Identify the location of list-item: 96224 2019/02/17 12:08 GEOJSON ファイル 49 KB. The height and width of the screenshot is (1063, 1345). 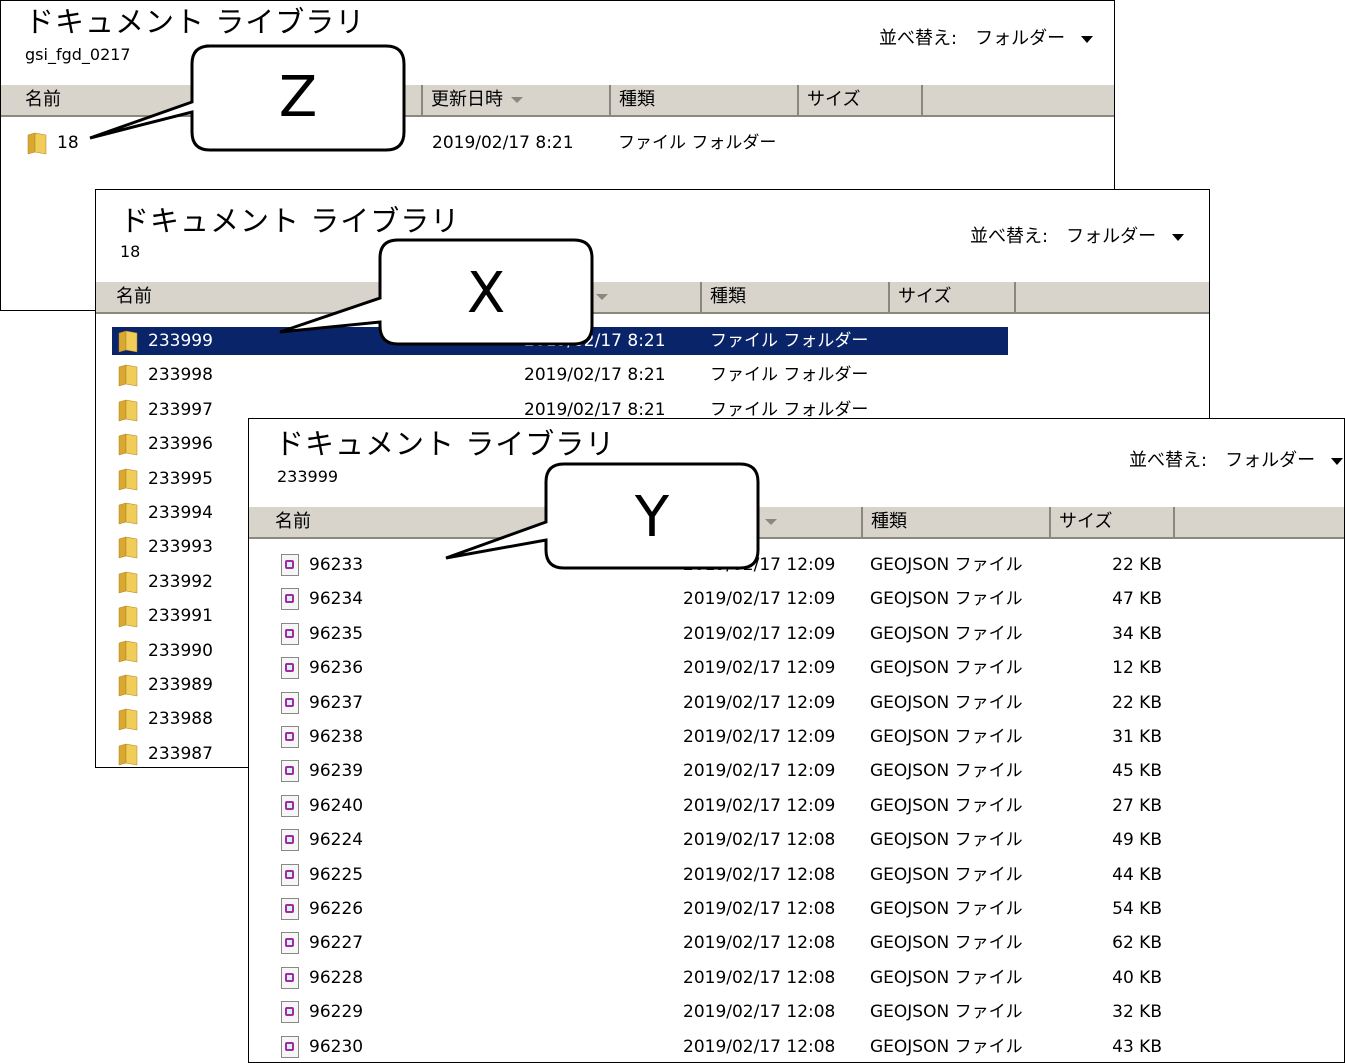
(797, 840).